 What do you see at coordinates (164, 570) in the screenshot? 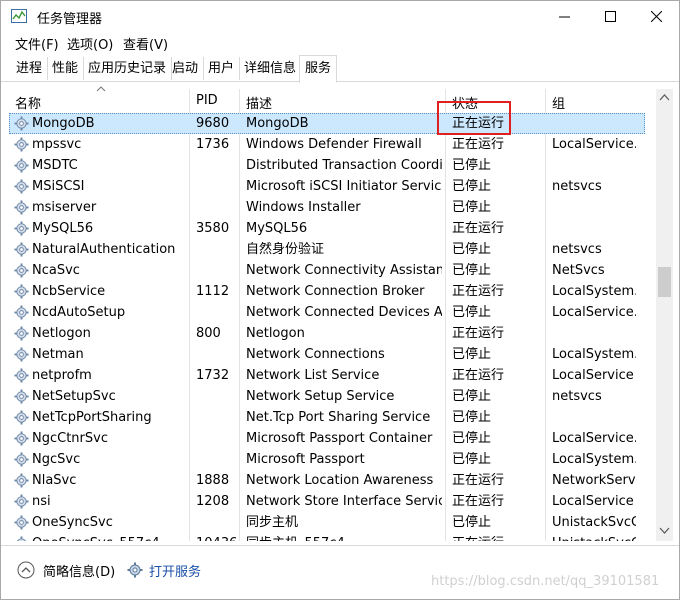
I see `open-services-link: 打开服务` at bounding box center [164, 570].